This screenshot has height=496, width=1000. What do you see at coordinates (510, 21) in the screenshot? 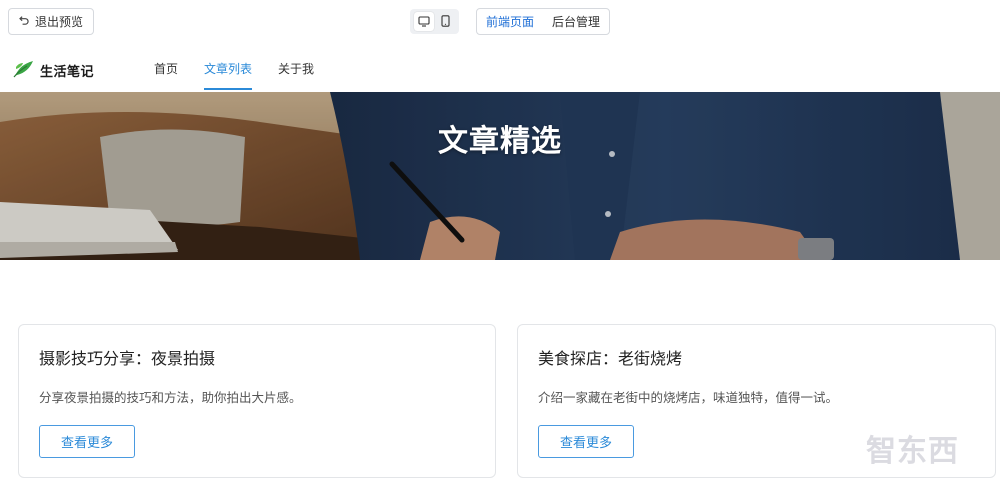
I see `frontend-mode-tab: 前端页面` at bounding box center [510, 21].